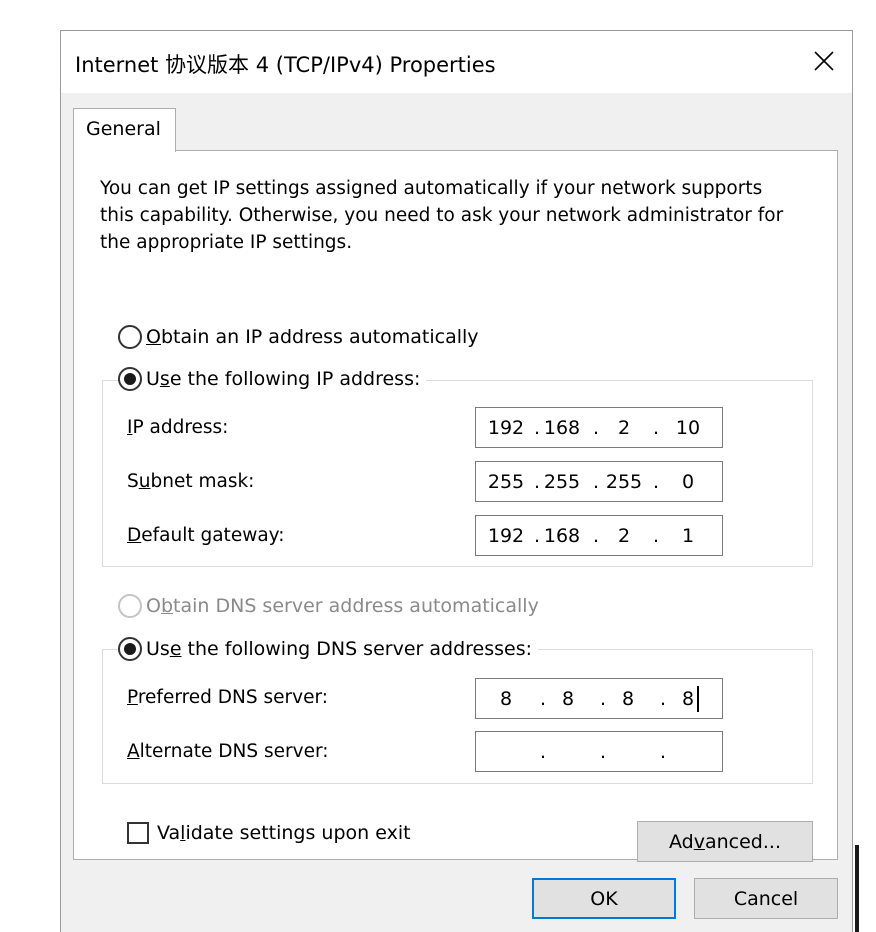 The image size is (876, 932). I want to click on ip-address-input: 192 . 168 . 2 . 10, so click(599, 427).